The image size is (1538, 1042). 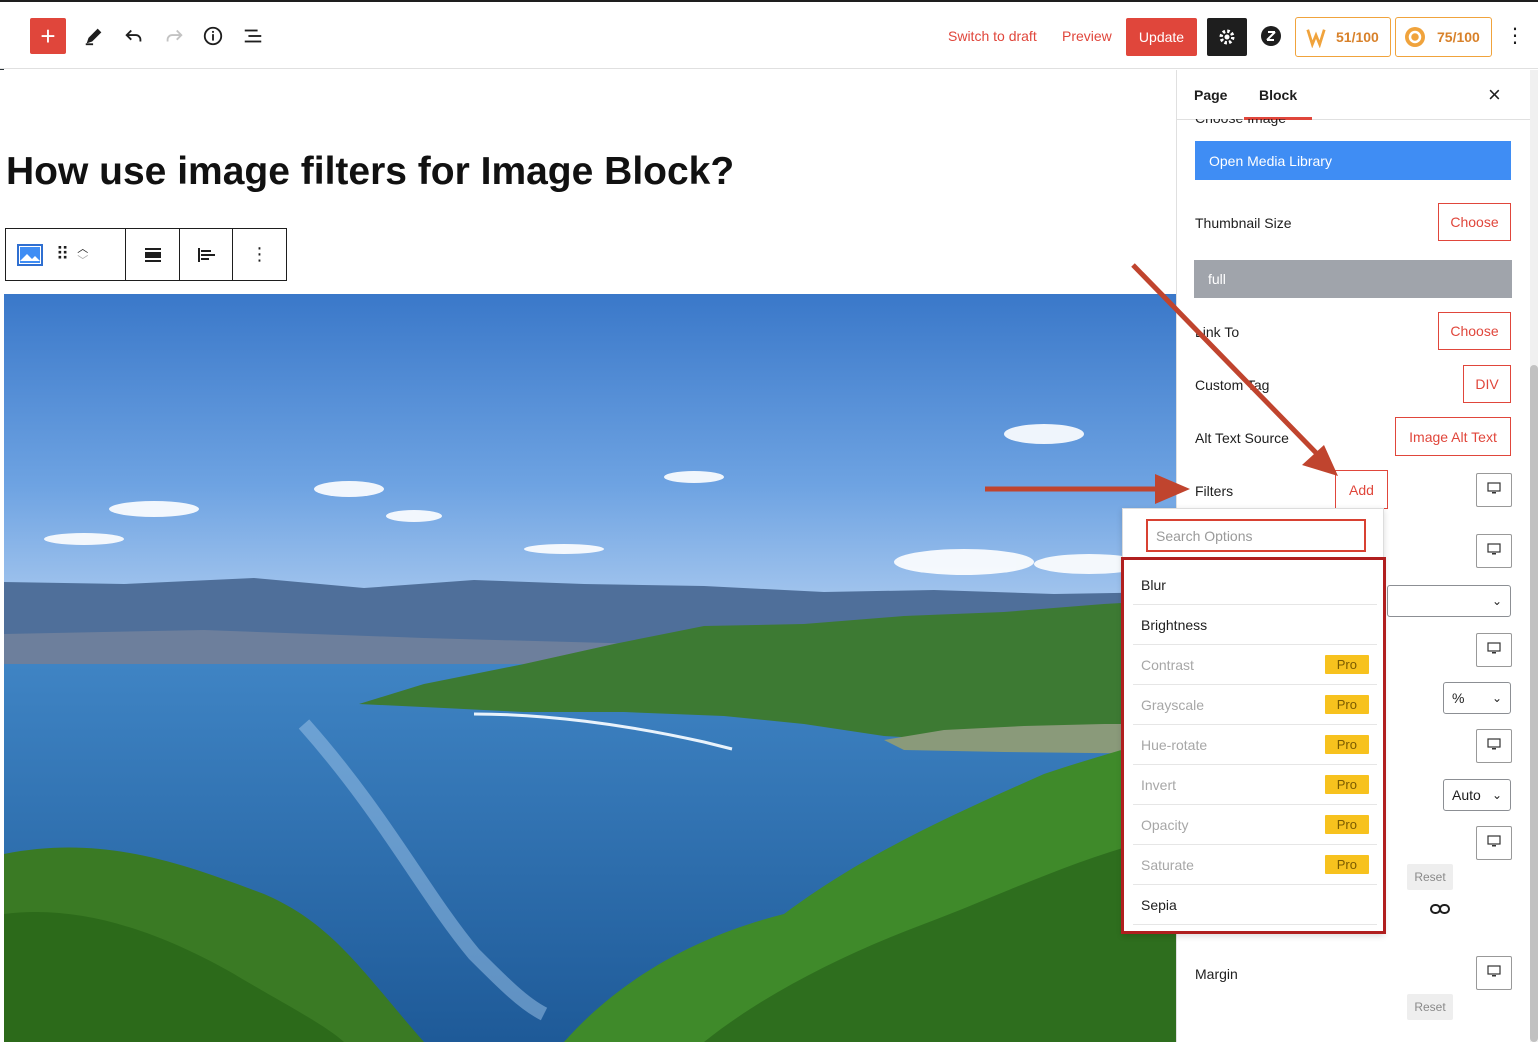 I want to click on seo-logo-icon, so click(x=1316, y=38).